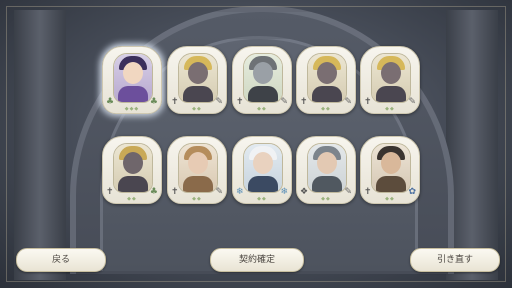  I want to click on character-card-4: ✝ ✎ ◆◆, so click(326, 80).